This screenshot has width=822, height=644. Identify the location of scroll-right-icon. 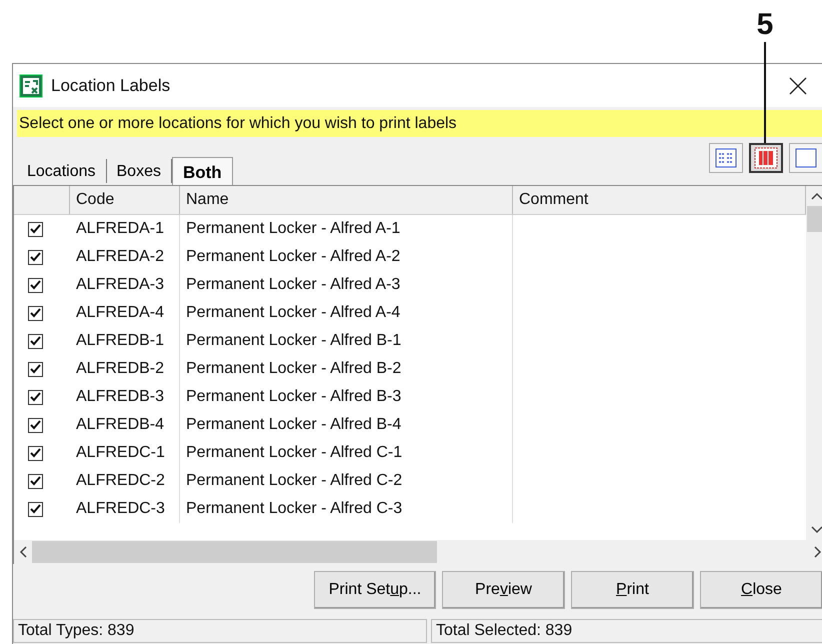
(818, 552).